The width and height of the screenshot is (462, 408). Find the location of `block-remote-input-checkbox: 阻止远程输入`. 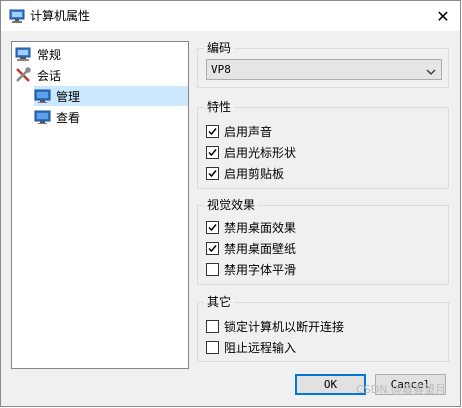

block-remote-input-checkbox: 阻止远程输入 is located at coordinates (251, 347).